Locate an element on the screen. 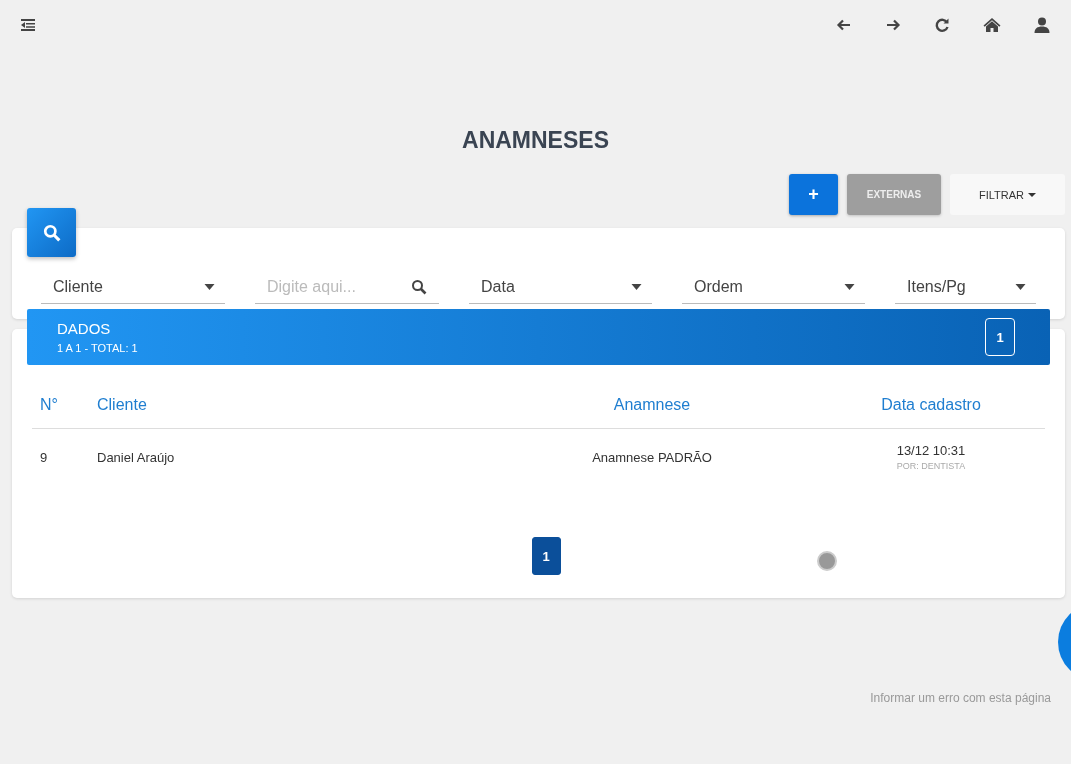  result-count: 1 A 1 - TOTAL: 1 is located at coordinates (97, 348).